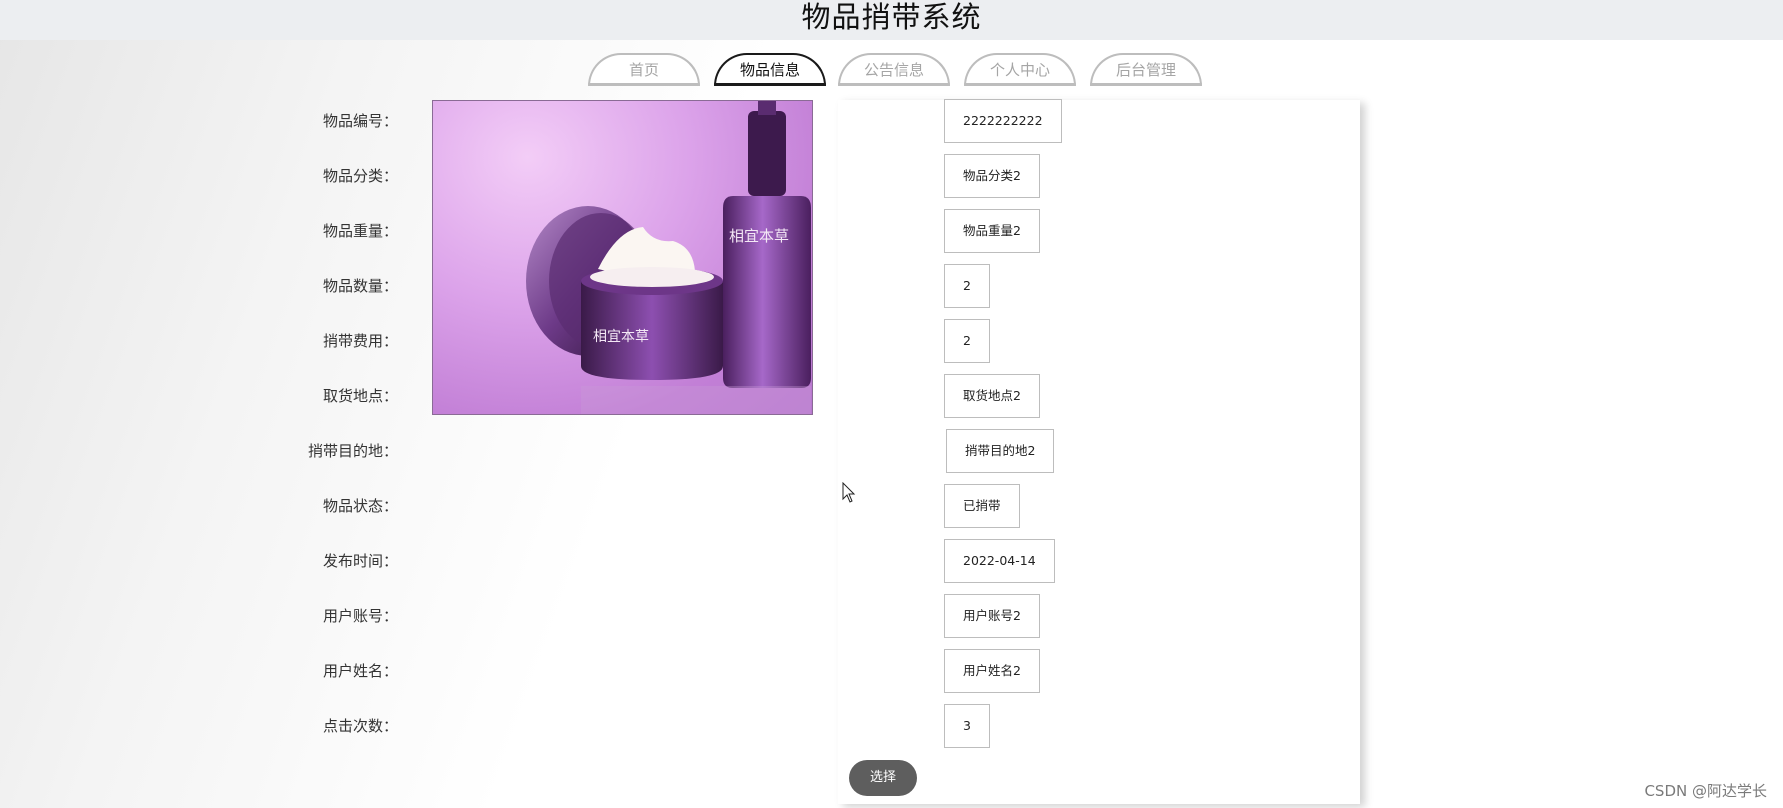  I want to click on tab-announcements: 公告信息, so click(894, 69).